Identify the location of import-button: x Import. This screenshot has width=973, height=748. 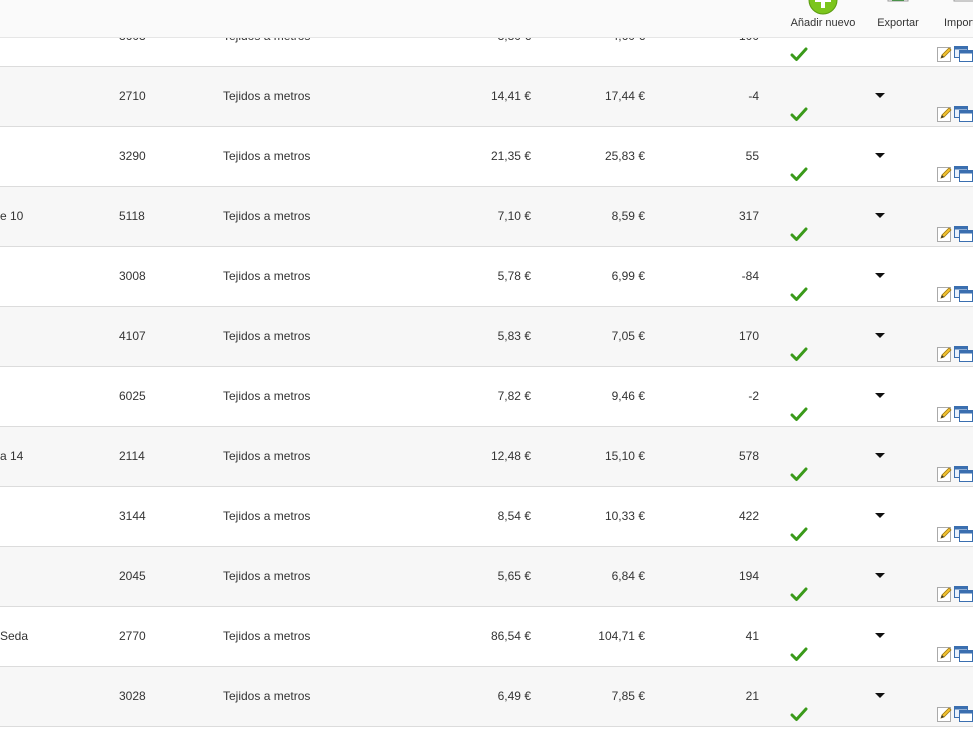
(953, 18).